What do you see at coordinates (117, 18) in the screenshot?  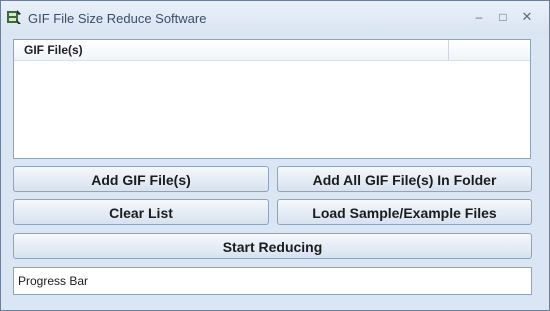 I see `window-title: GIF File Size Reduce Software` at bounding box center [117, 18].